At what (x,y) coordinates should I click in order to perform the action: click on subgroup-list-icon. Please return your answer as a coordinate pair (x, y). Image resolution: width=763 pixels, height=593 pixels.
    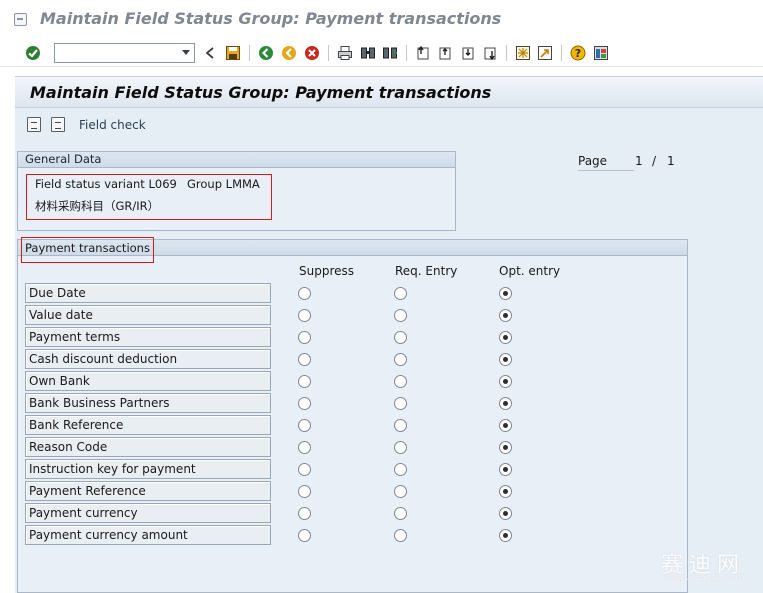
    Looking at the image, I should click on (58, 124).